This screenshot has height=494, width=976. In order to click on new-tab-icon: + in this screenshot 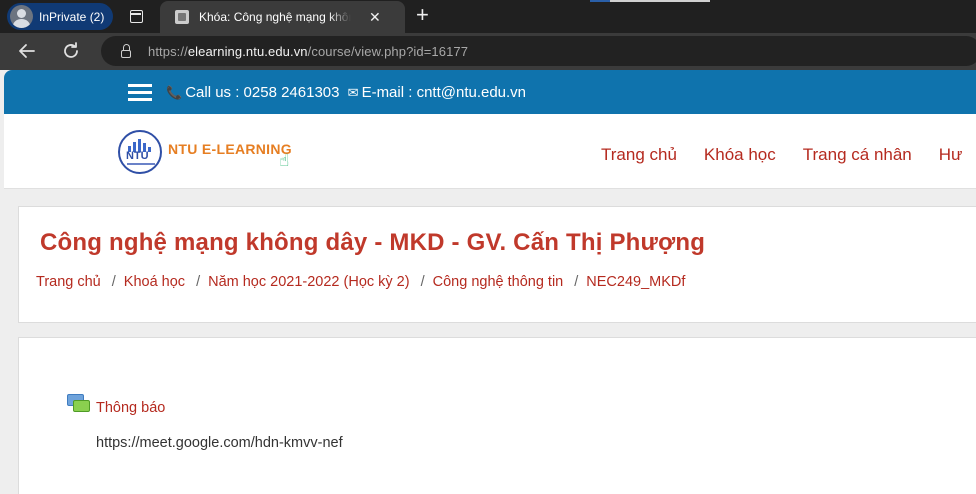, I will do `click(422, 15)`.